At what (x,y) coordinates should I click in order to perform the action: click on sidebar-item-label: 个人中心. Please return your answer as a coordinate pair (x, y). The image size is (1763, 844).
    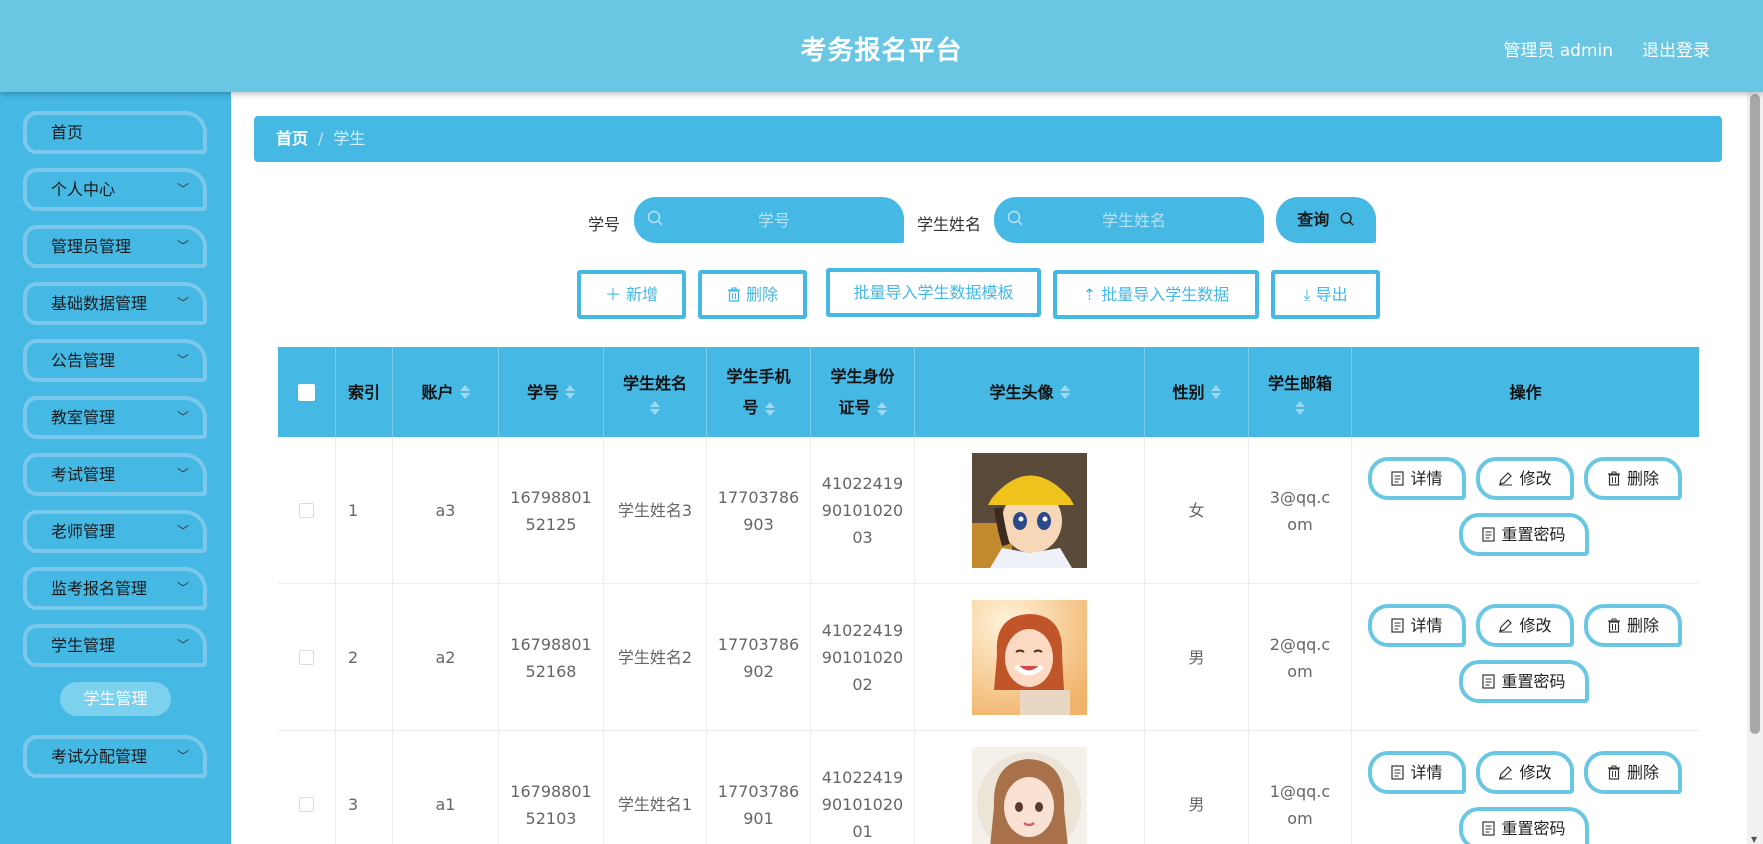
    Looking at the image, I should click on (83, 189).